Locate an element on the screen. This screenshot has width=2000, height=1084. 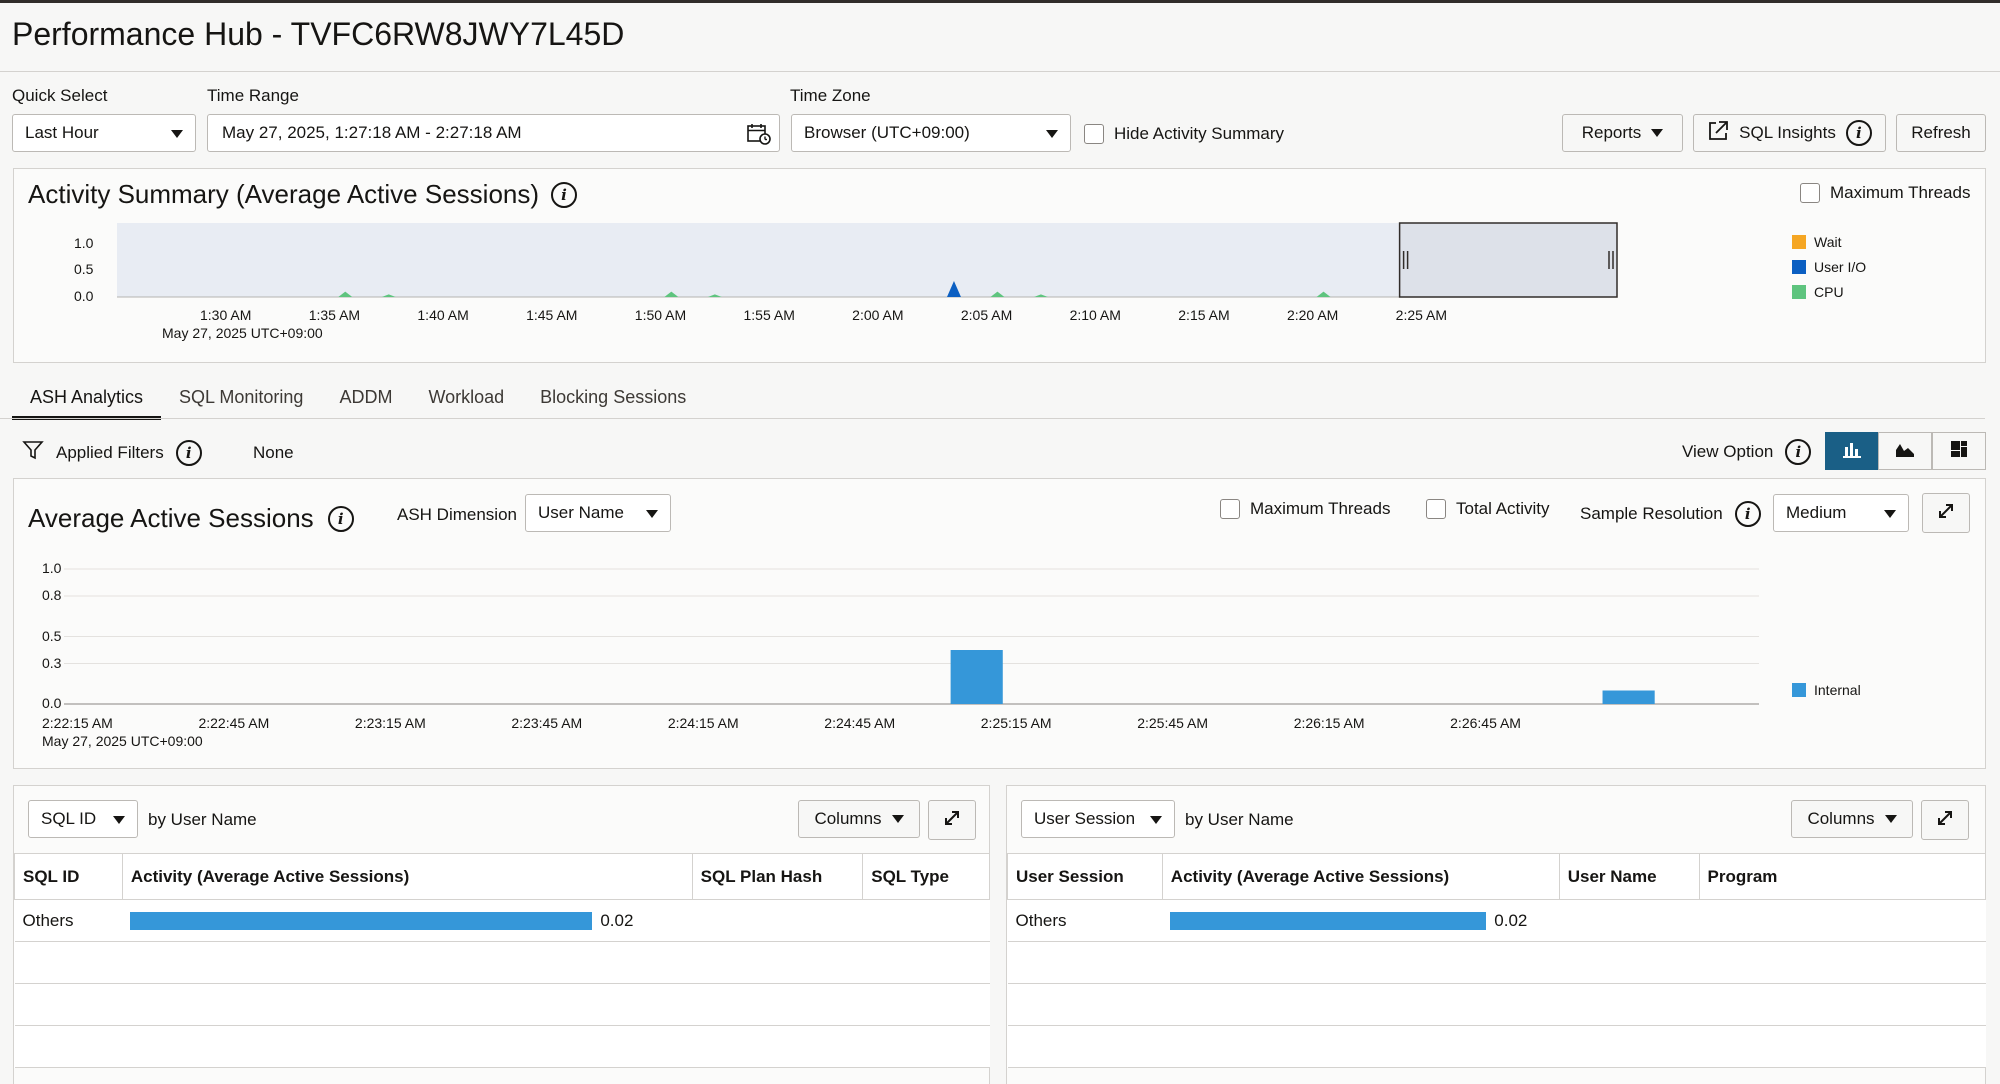
user-session-dimension-value: User Session is located at coordinates (1085, 818).